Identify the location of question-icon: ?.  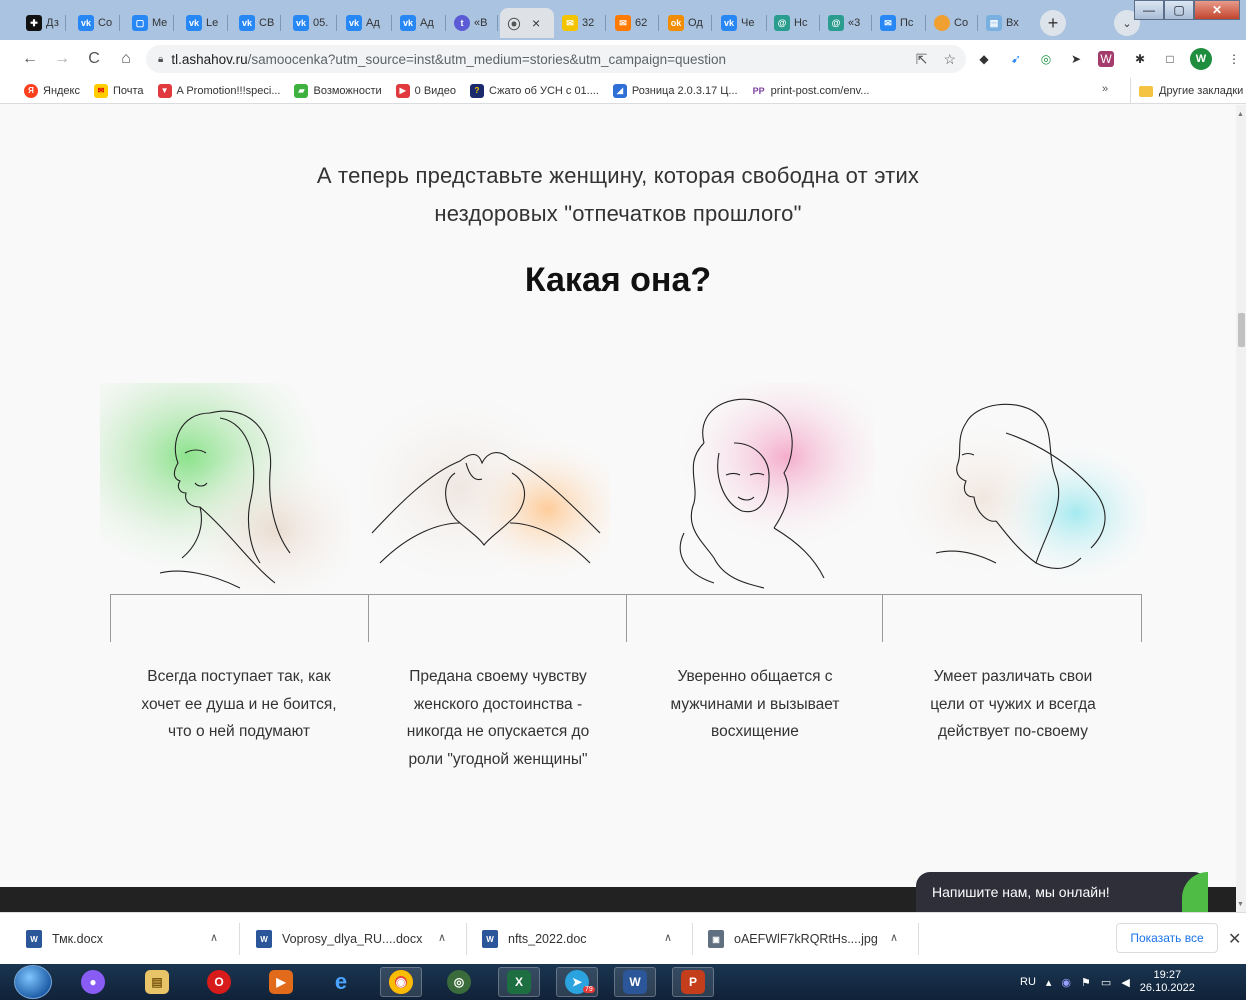
(476, 90).